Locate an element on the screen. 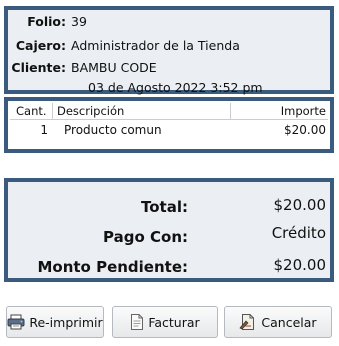  folio-value: 39 is located at coordinates (79, 21).